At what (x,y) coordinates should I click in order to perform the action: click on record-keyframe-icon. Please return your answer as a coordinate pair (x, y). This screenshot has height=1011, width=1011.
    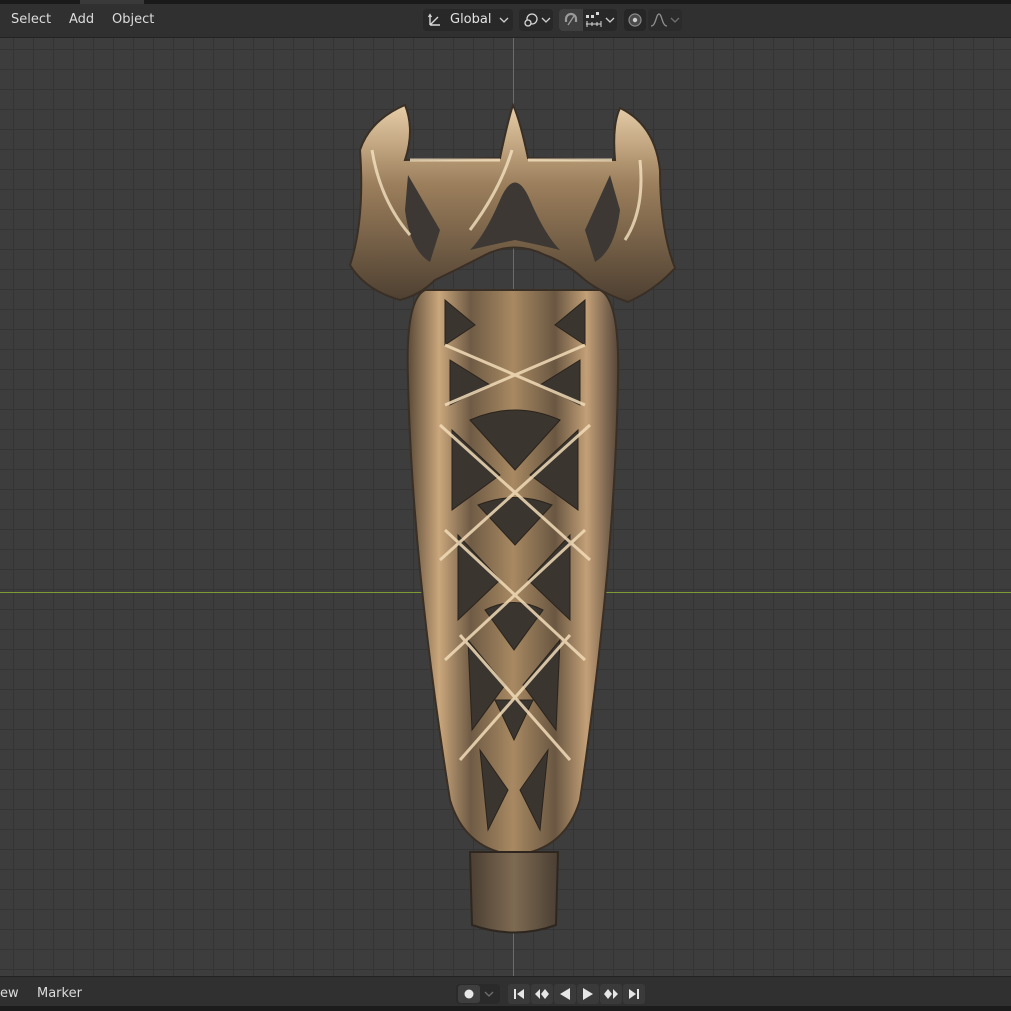
    Looking at the image, I should click on (469, 994).